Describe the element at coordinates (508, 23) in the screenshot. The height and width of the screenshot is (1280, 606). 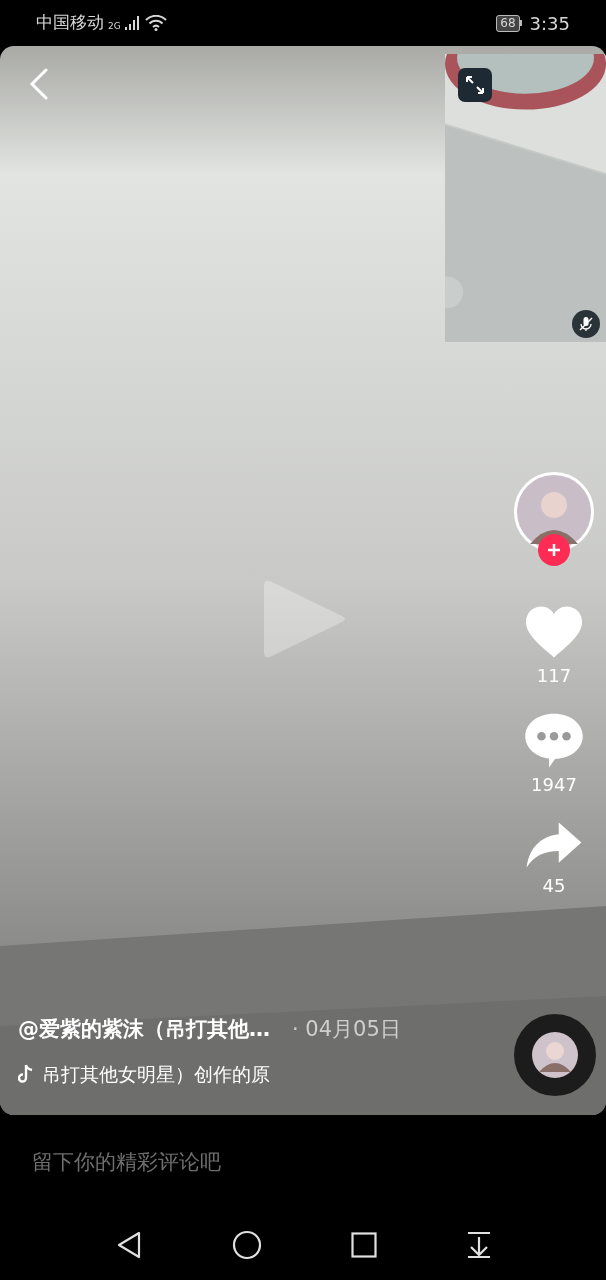
I see `battery-indicator: 68` at that location.